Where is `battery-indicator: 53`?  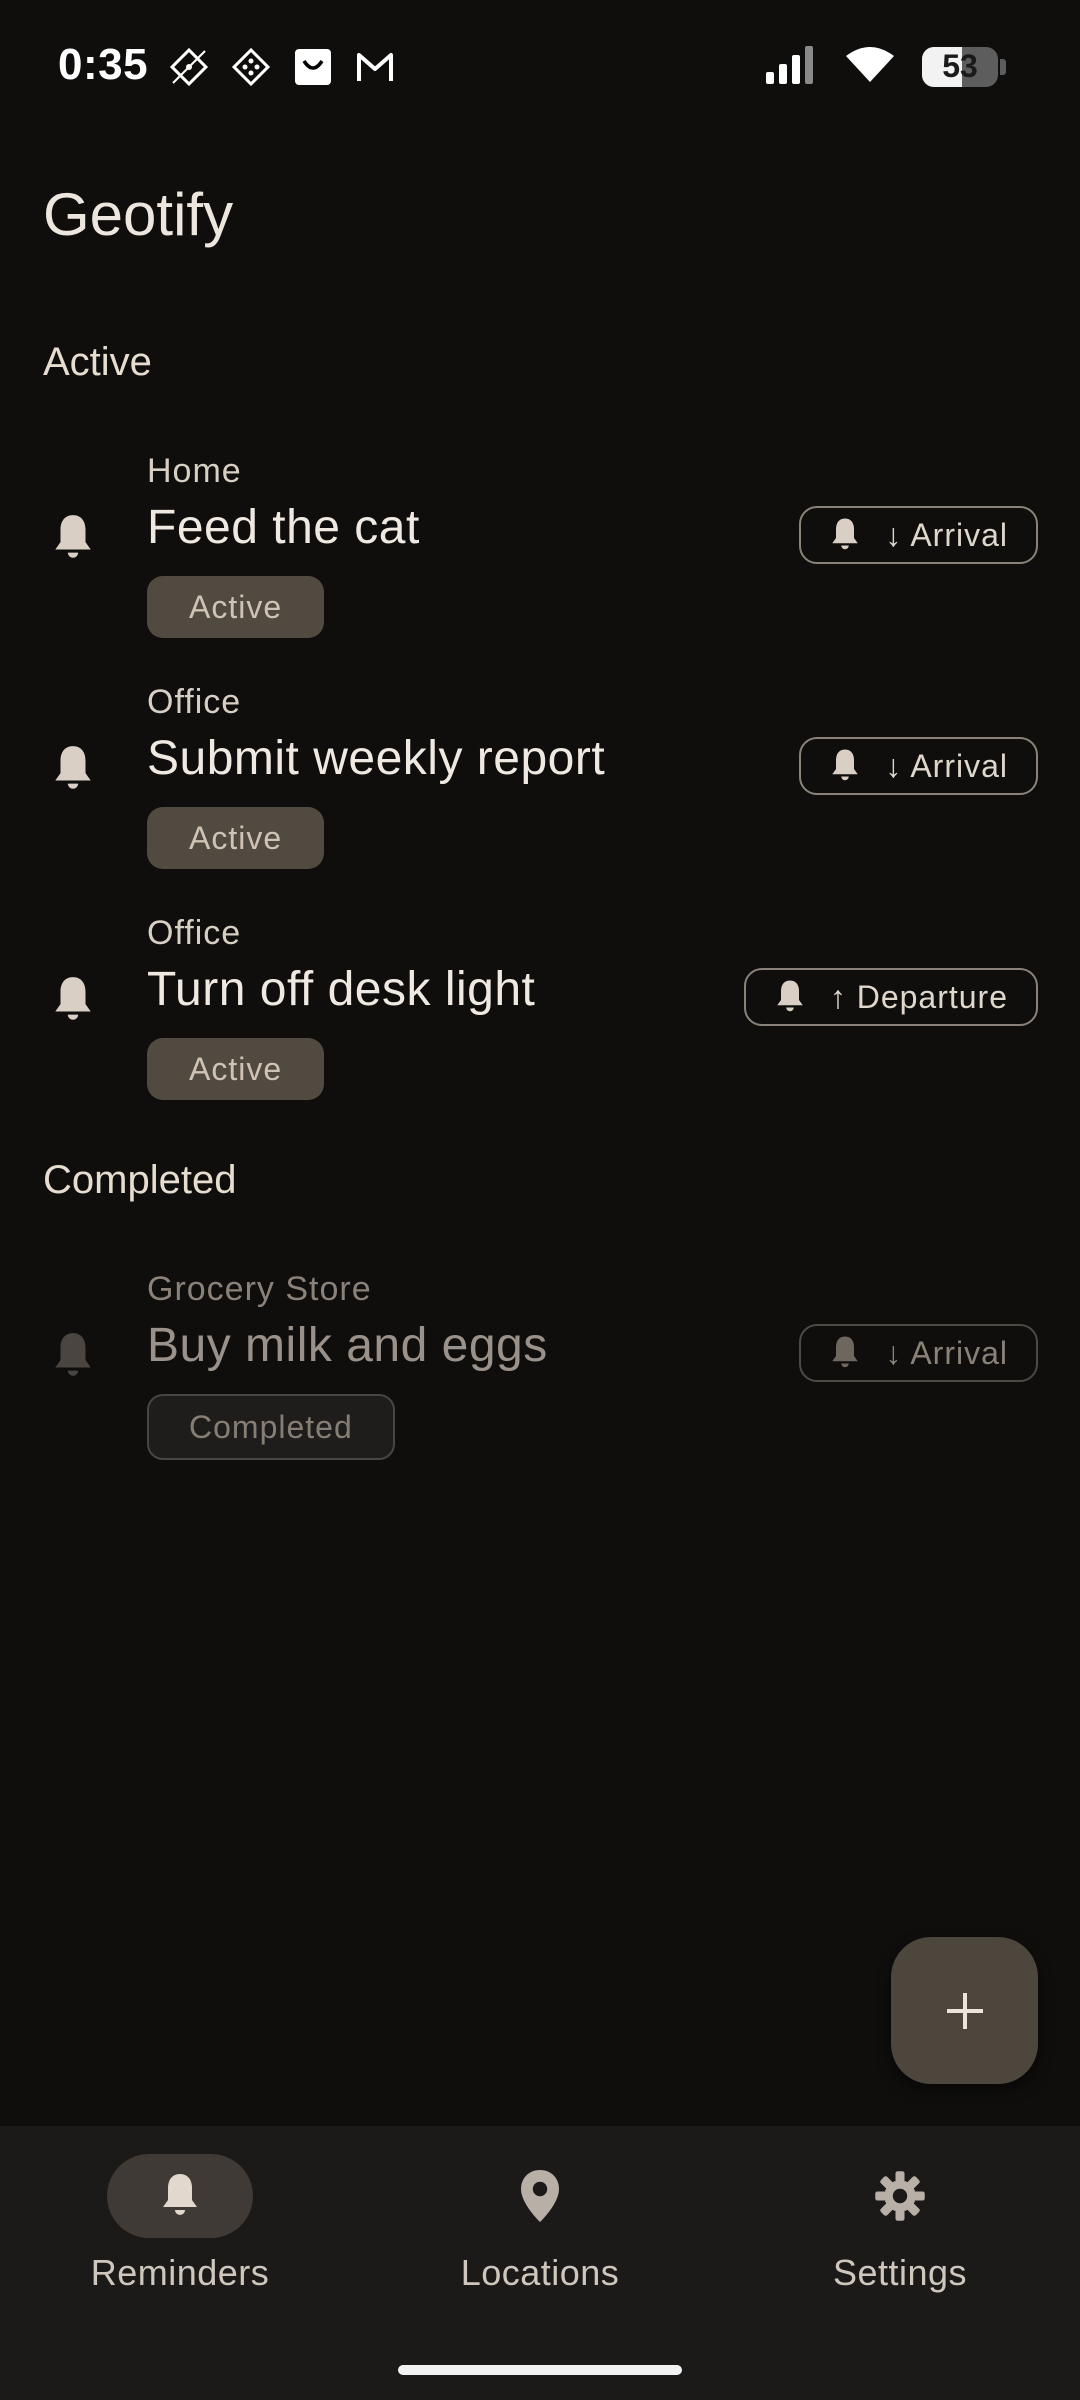 battery-indicator: 53 is located at coordinates (964, 66).